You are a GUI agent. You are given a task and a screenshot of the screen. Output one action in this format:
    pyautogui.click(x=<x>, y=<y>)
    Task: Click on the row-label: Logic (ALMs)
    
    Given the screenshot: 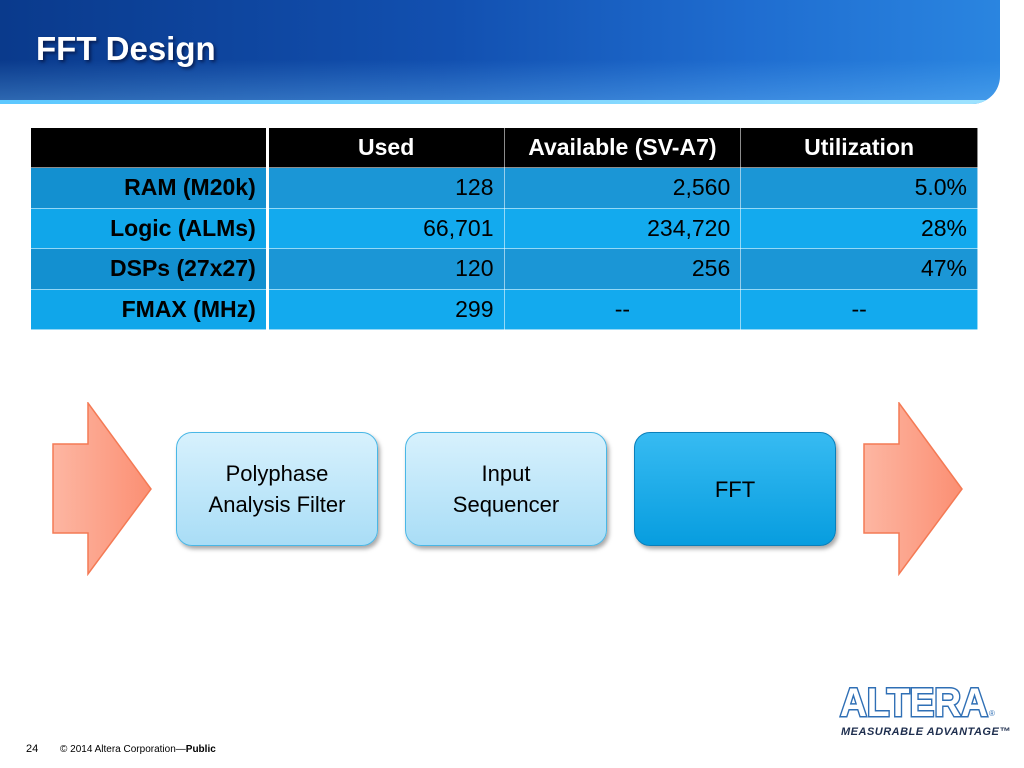 What is the action you would take?
    pyautogui.click(x=149, y=228)
    